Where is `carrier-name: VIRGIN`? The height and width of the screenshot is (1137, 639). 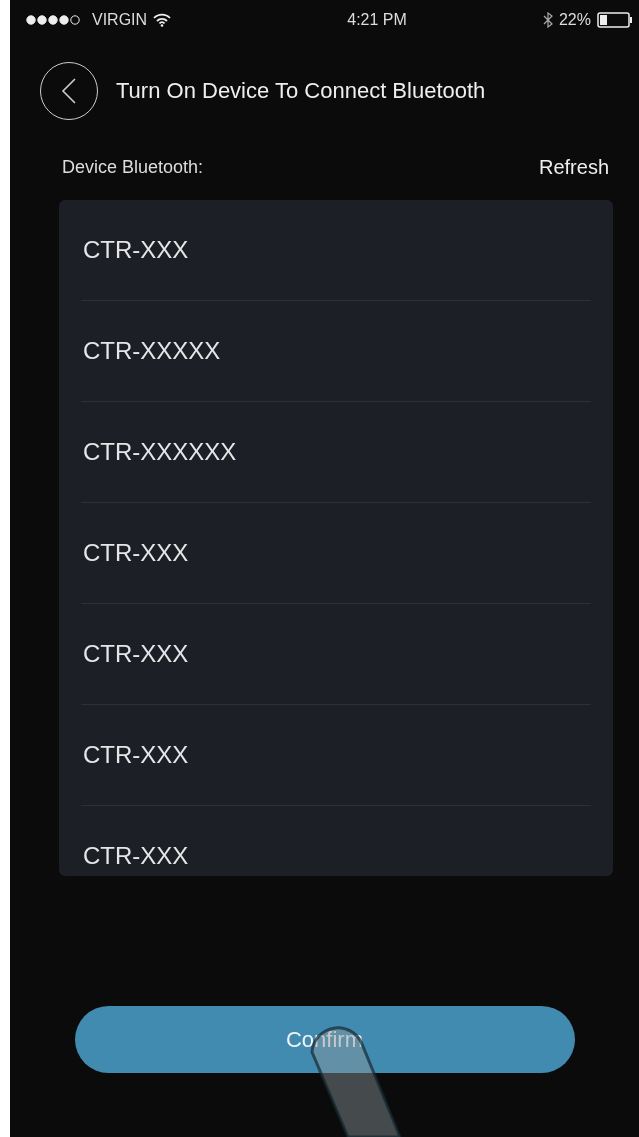 carrier-name: VIRGIN is located at coordinates (120, 20).